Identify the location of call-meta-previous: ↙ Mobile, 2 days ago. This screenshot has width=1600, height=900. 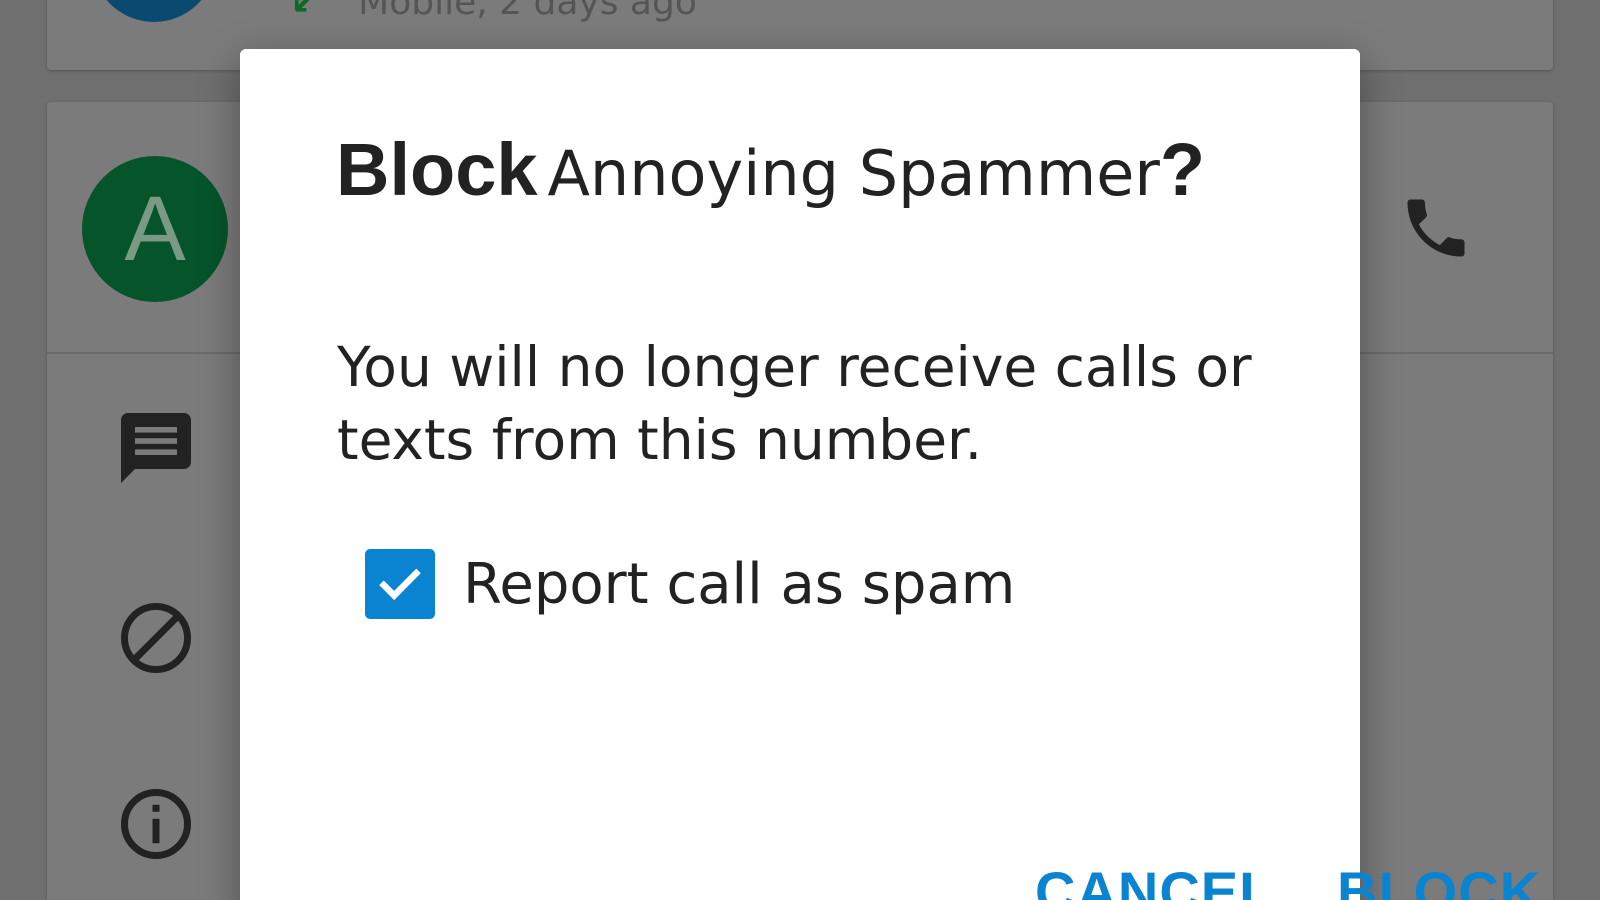
(493, 11).